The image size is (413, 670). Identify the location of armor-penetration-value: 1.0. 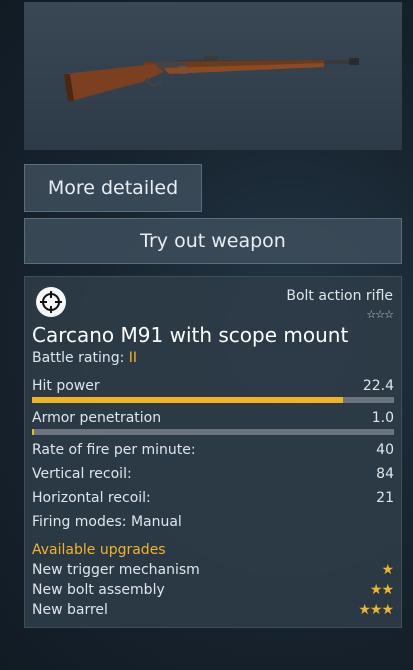
(382, 418).